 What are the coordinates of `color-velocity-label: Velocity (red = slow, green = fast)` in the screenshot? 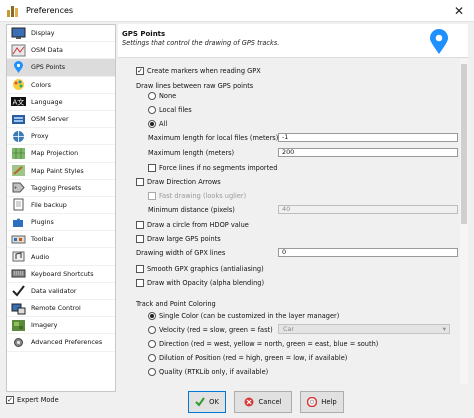 It's located at (216, 330).